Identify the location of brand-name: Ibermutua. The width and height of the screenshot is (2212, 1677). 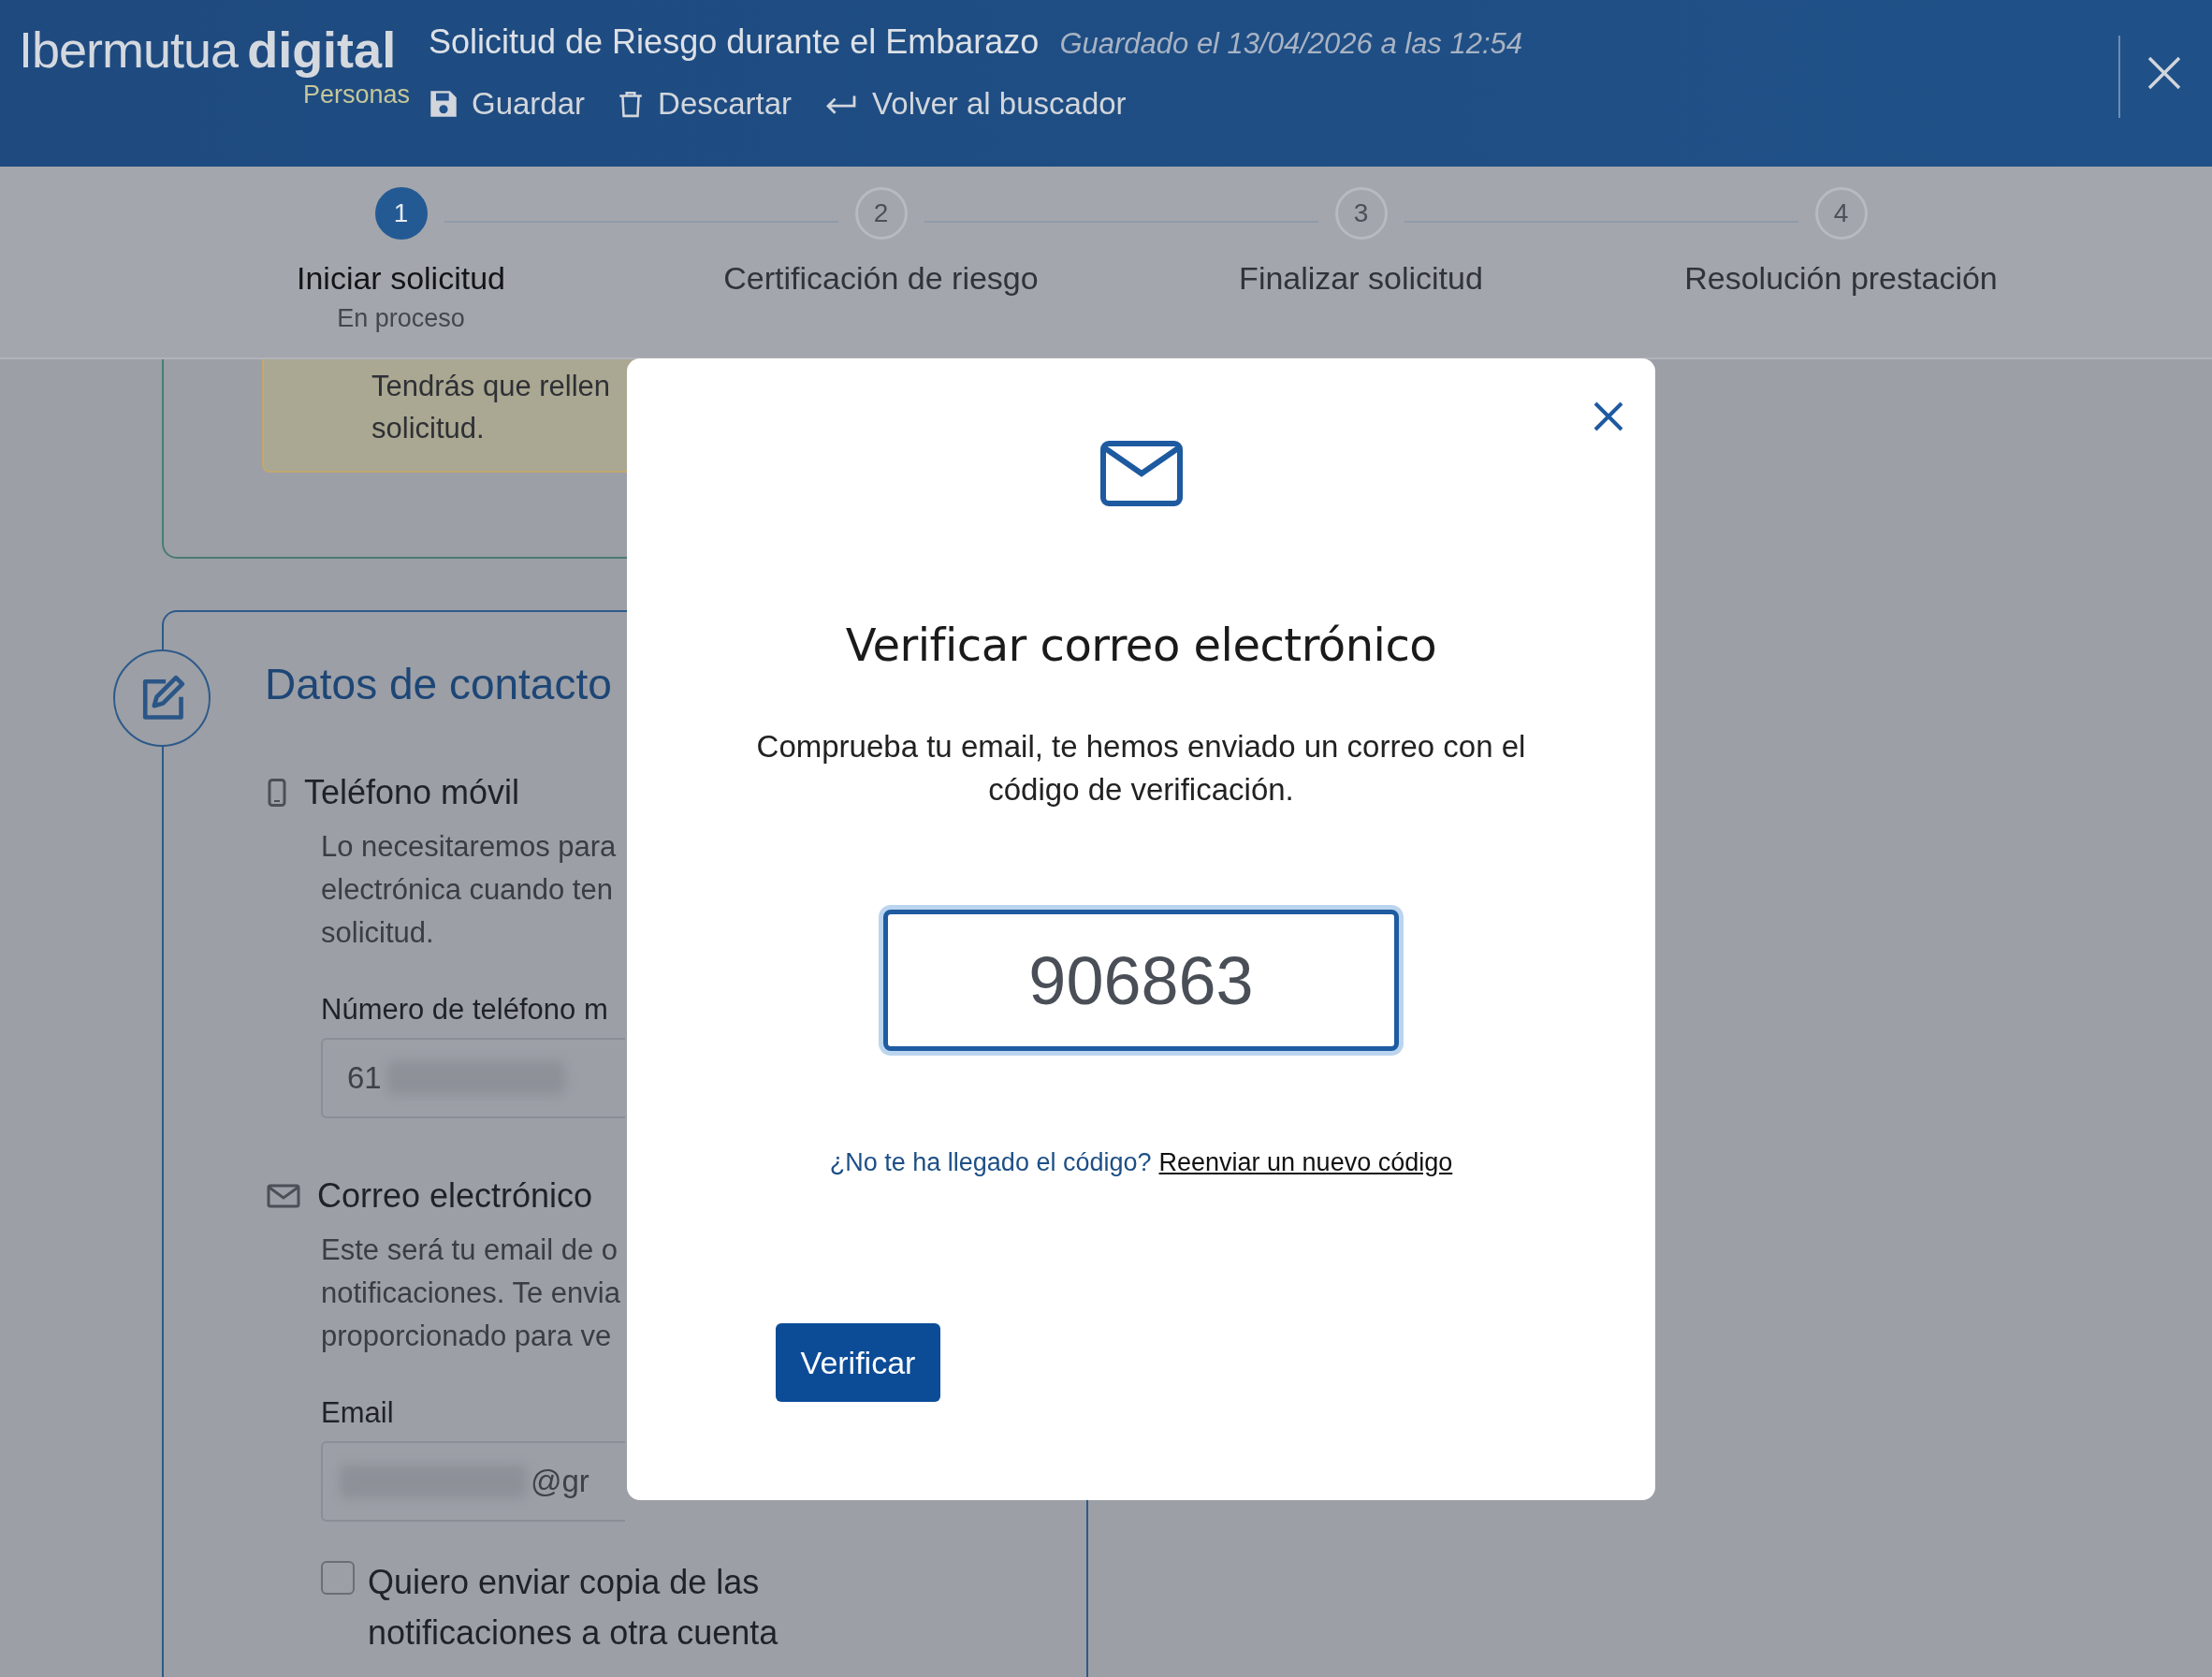
(129, 50).